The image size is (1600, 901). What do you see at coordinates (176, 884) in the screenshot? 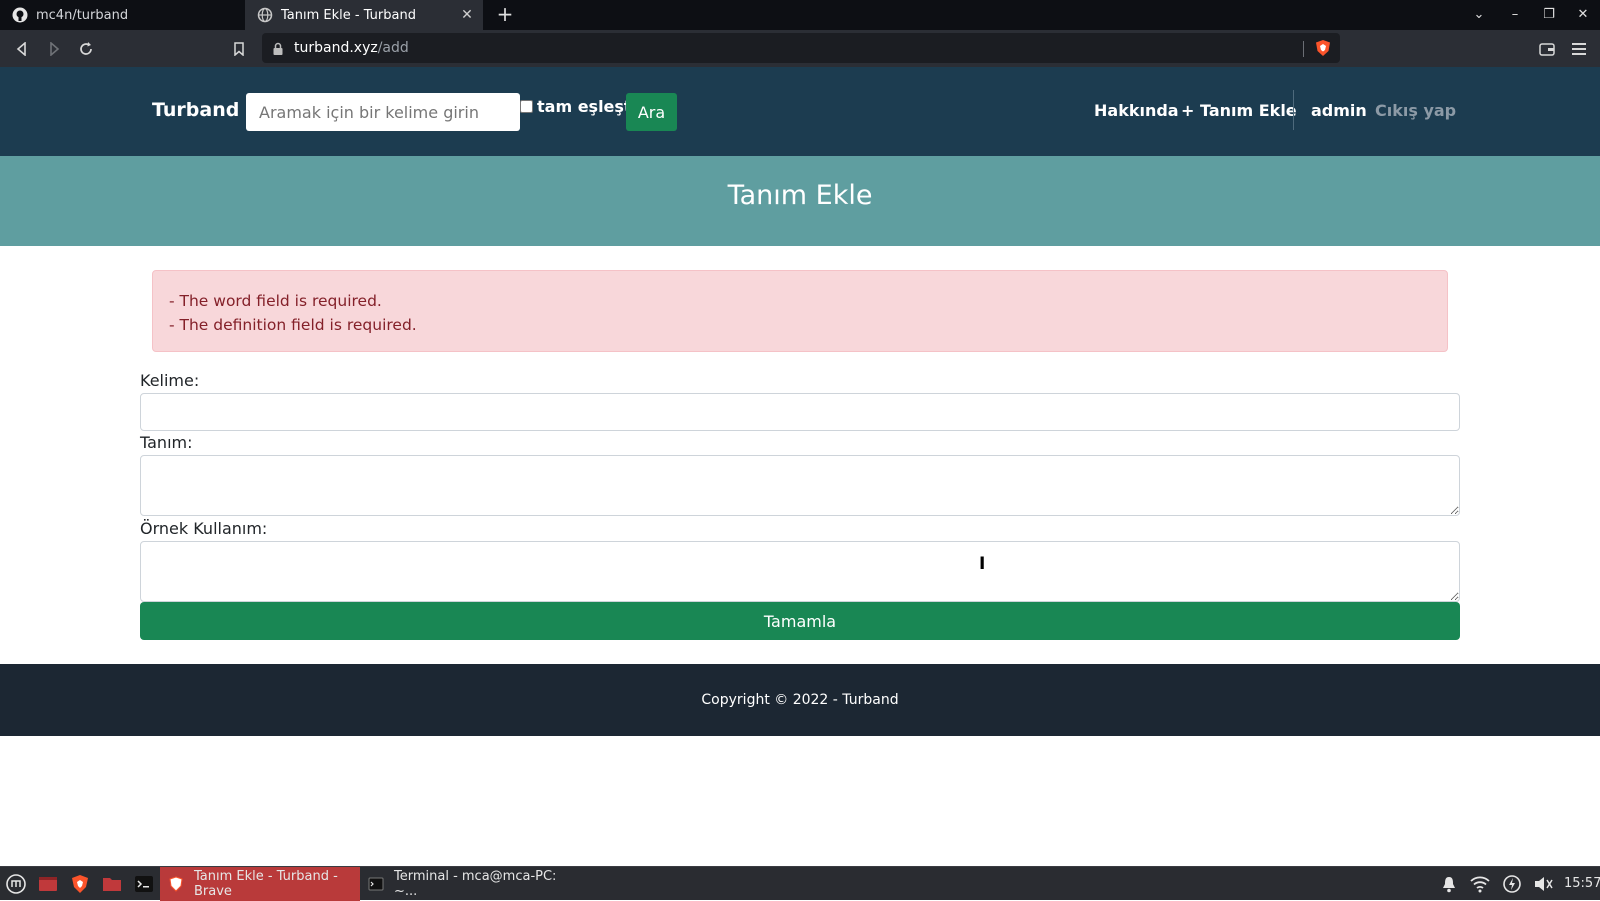
I see `brave-icon` at bounding box center [176, 884].